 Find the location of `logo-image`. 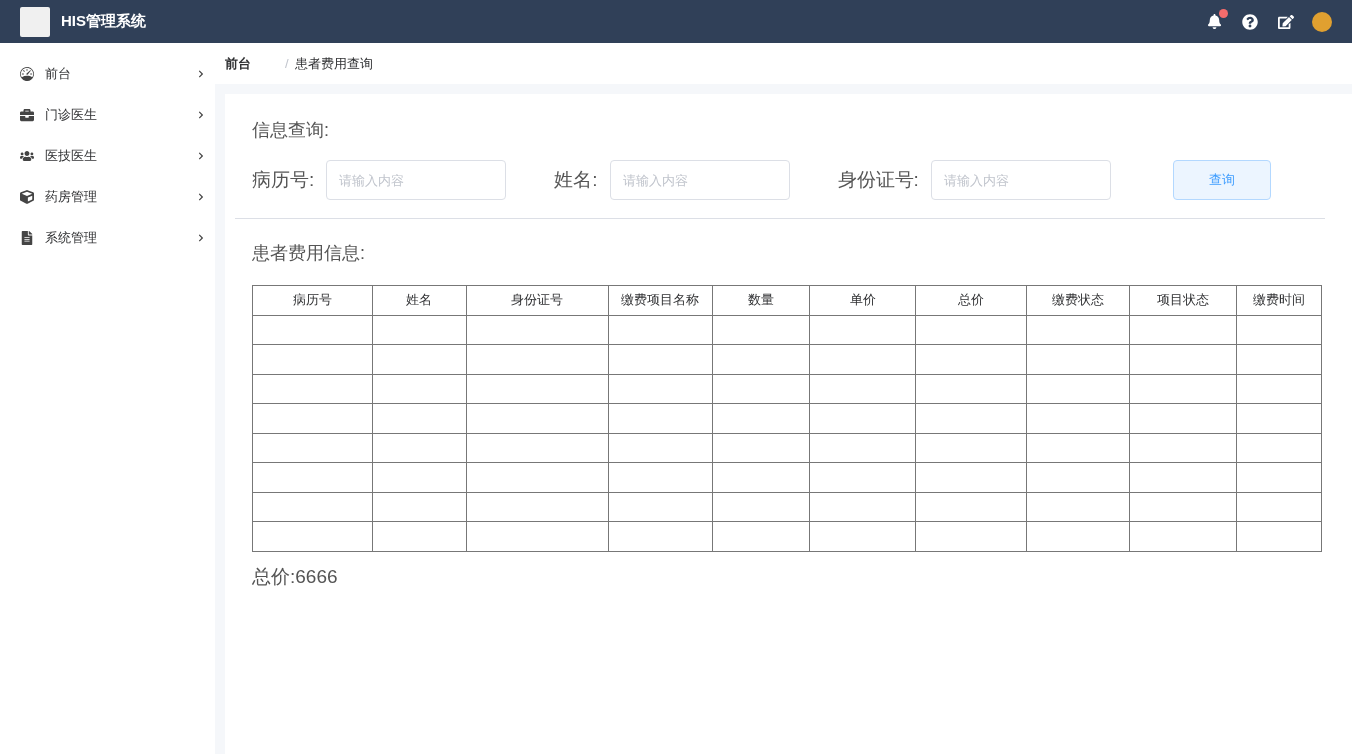

logo-image is located at coordinates (35, 21).